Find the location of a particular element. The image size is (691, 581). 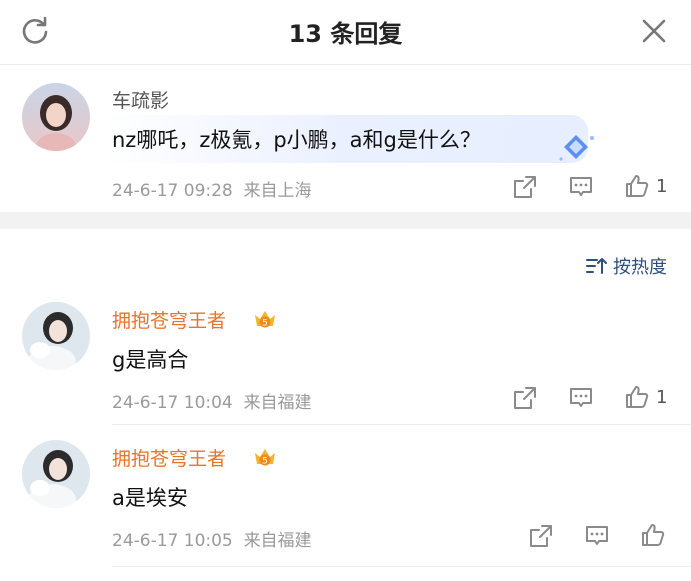

header: 13 条回复 is located at coordinates (345, 32).